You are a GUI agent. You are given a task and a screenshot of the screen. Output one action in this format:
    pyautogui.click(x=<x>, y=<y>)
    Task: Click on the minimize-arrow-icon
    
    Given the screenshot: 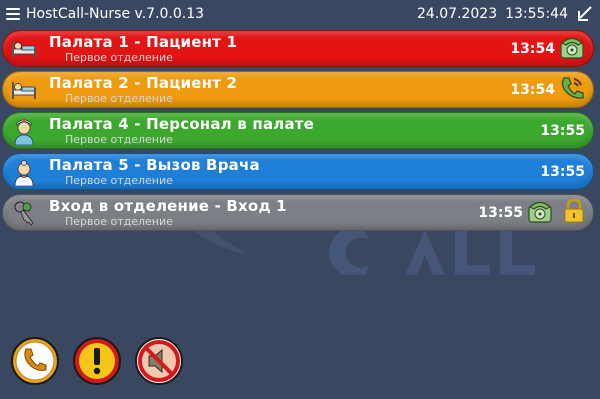 What is the action you would take?
    pyautogui.click(x=585, y=14)
    